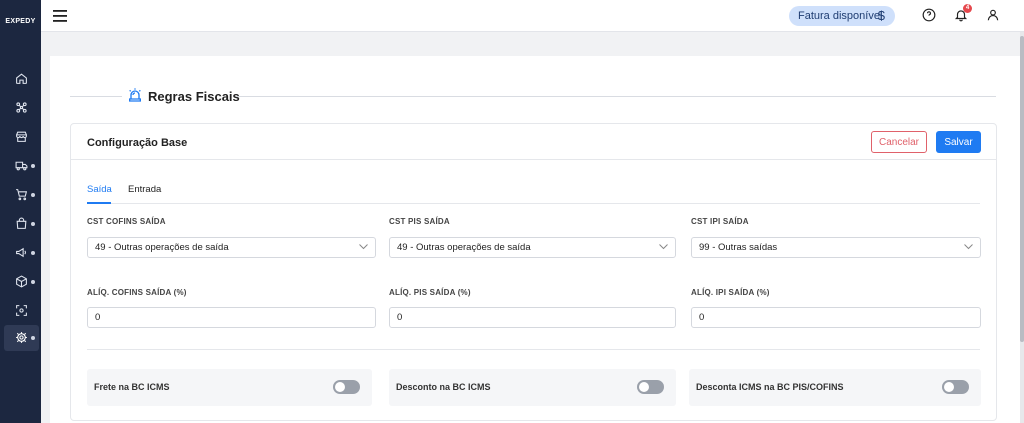 This screenshot has height=423, width=1024. I want to click on network-icon, so click(21, 107).